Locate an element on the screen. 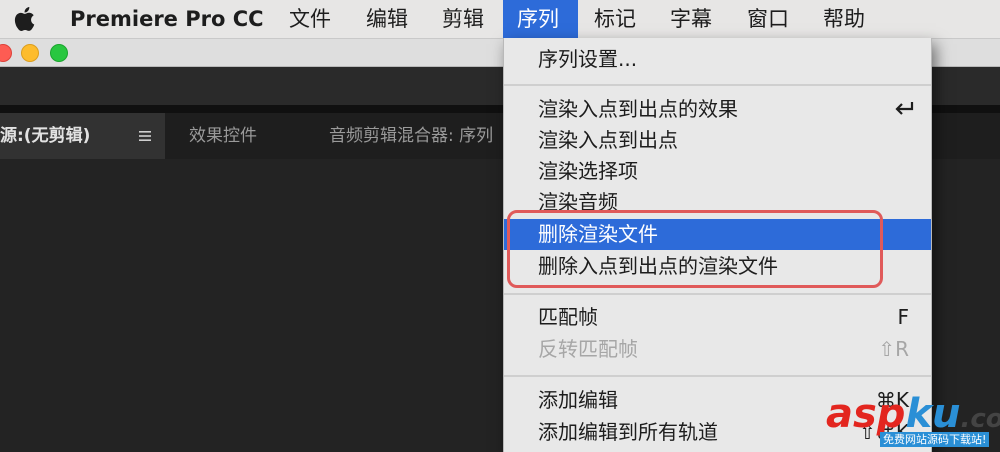  apple-logo-icon is located at coordinates (24, 19).